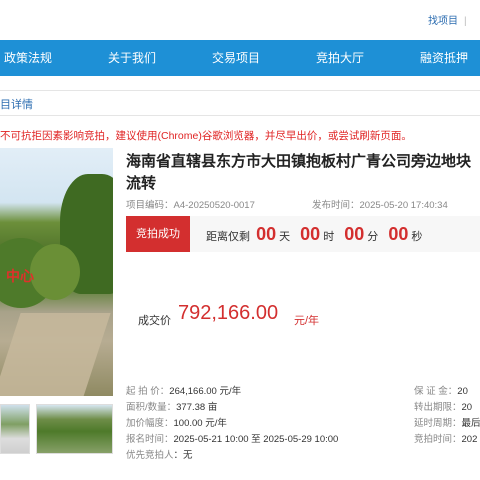 Image resolution: width=480 pixels, height=480 pixels. What do you see at coordinates (438, 423) in the screenshot?
I see `spec-label: 延时周期：` at bounding box center [438, 423].